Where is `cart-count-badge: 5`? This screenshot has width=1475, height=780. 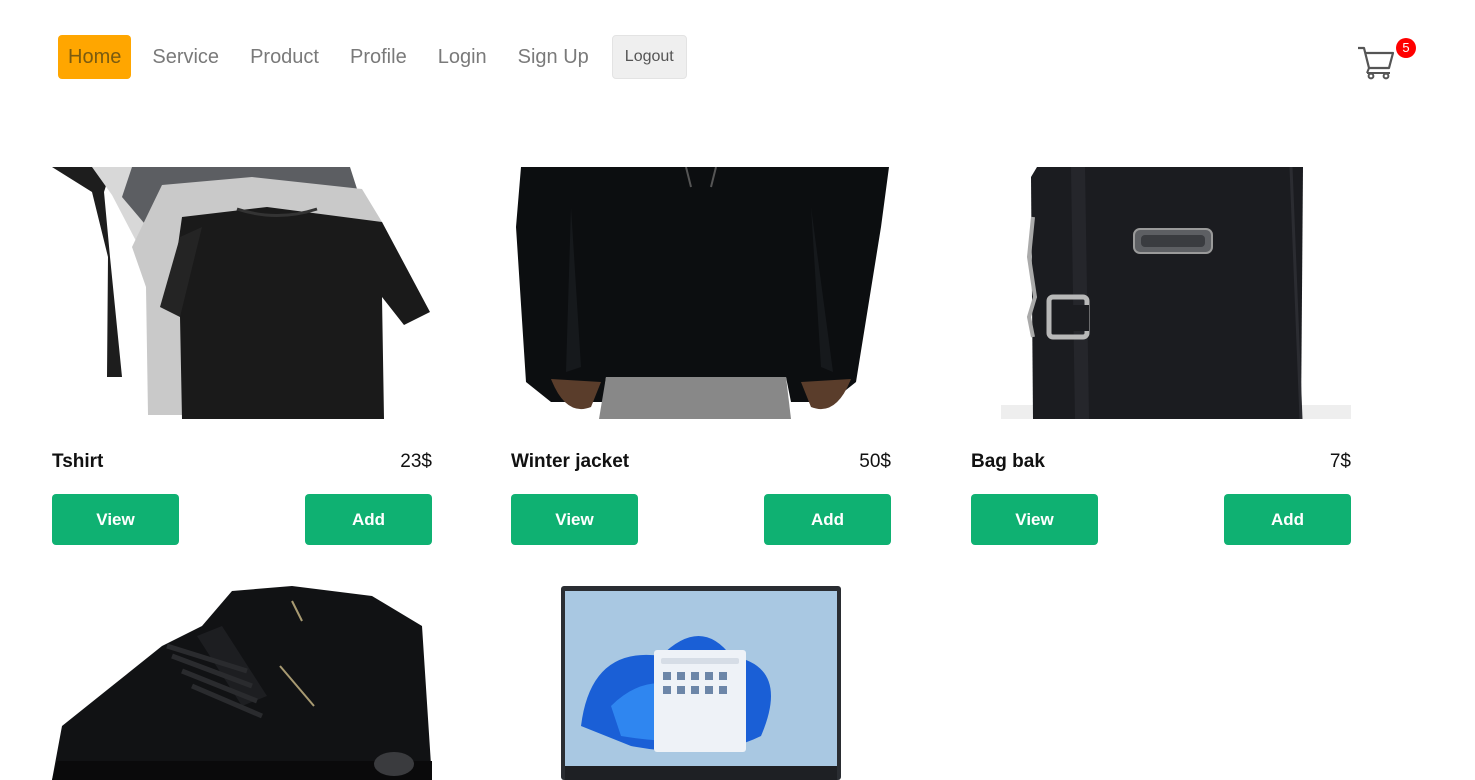
cart-count-badge: 5 is located at coordinates (1406, 48).